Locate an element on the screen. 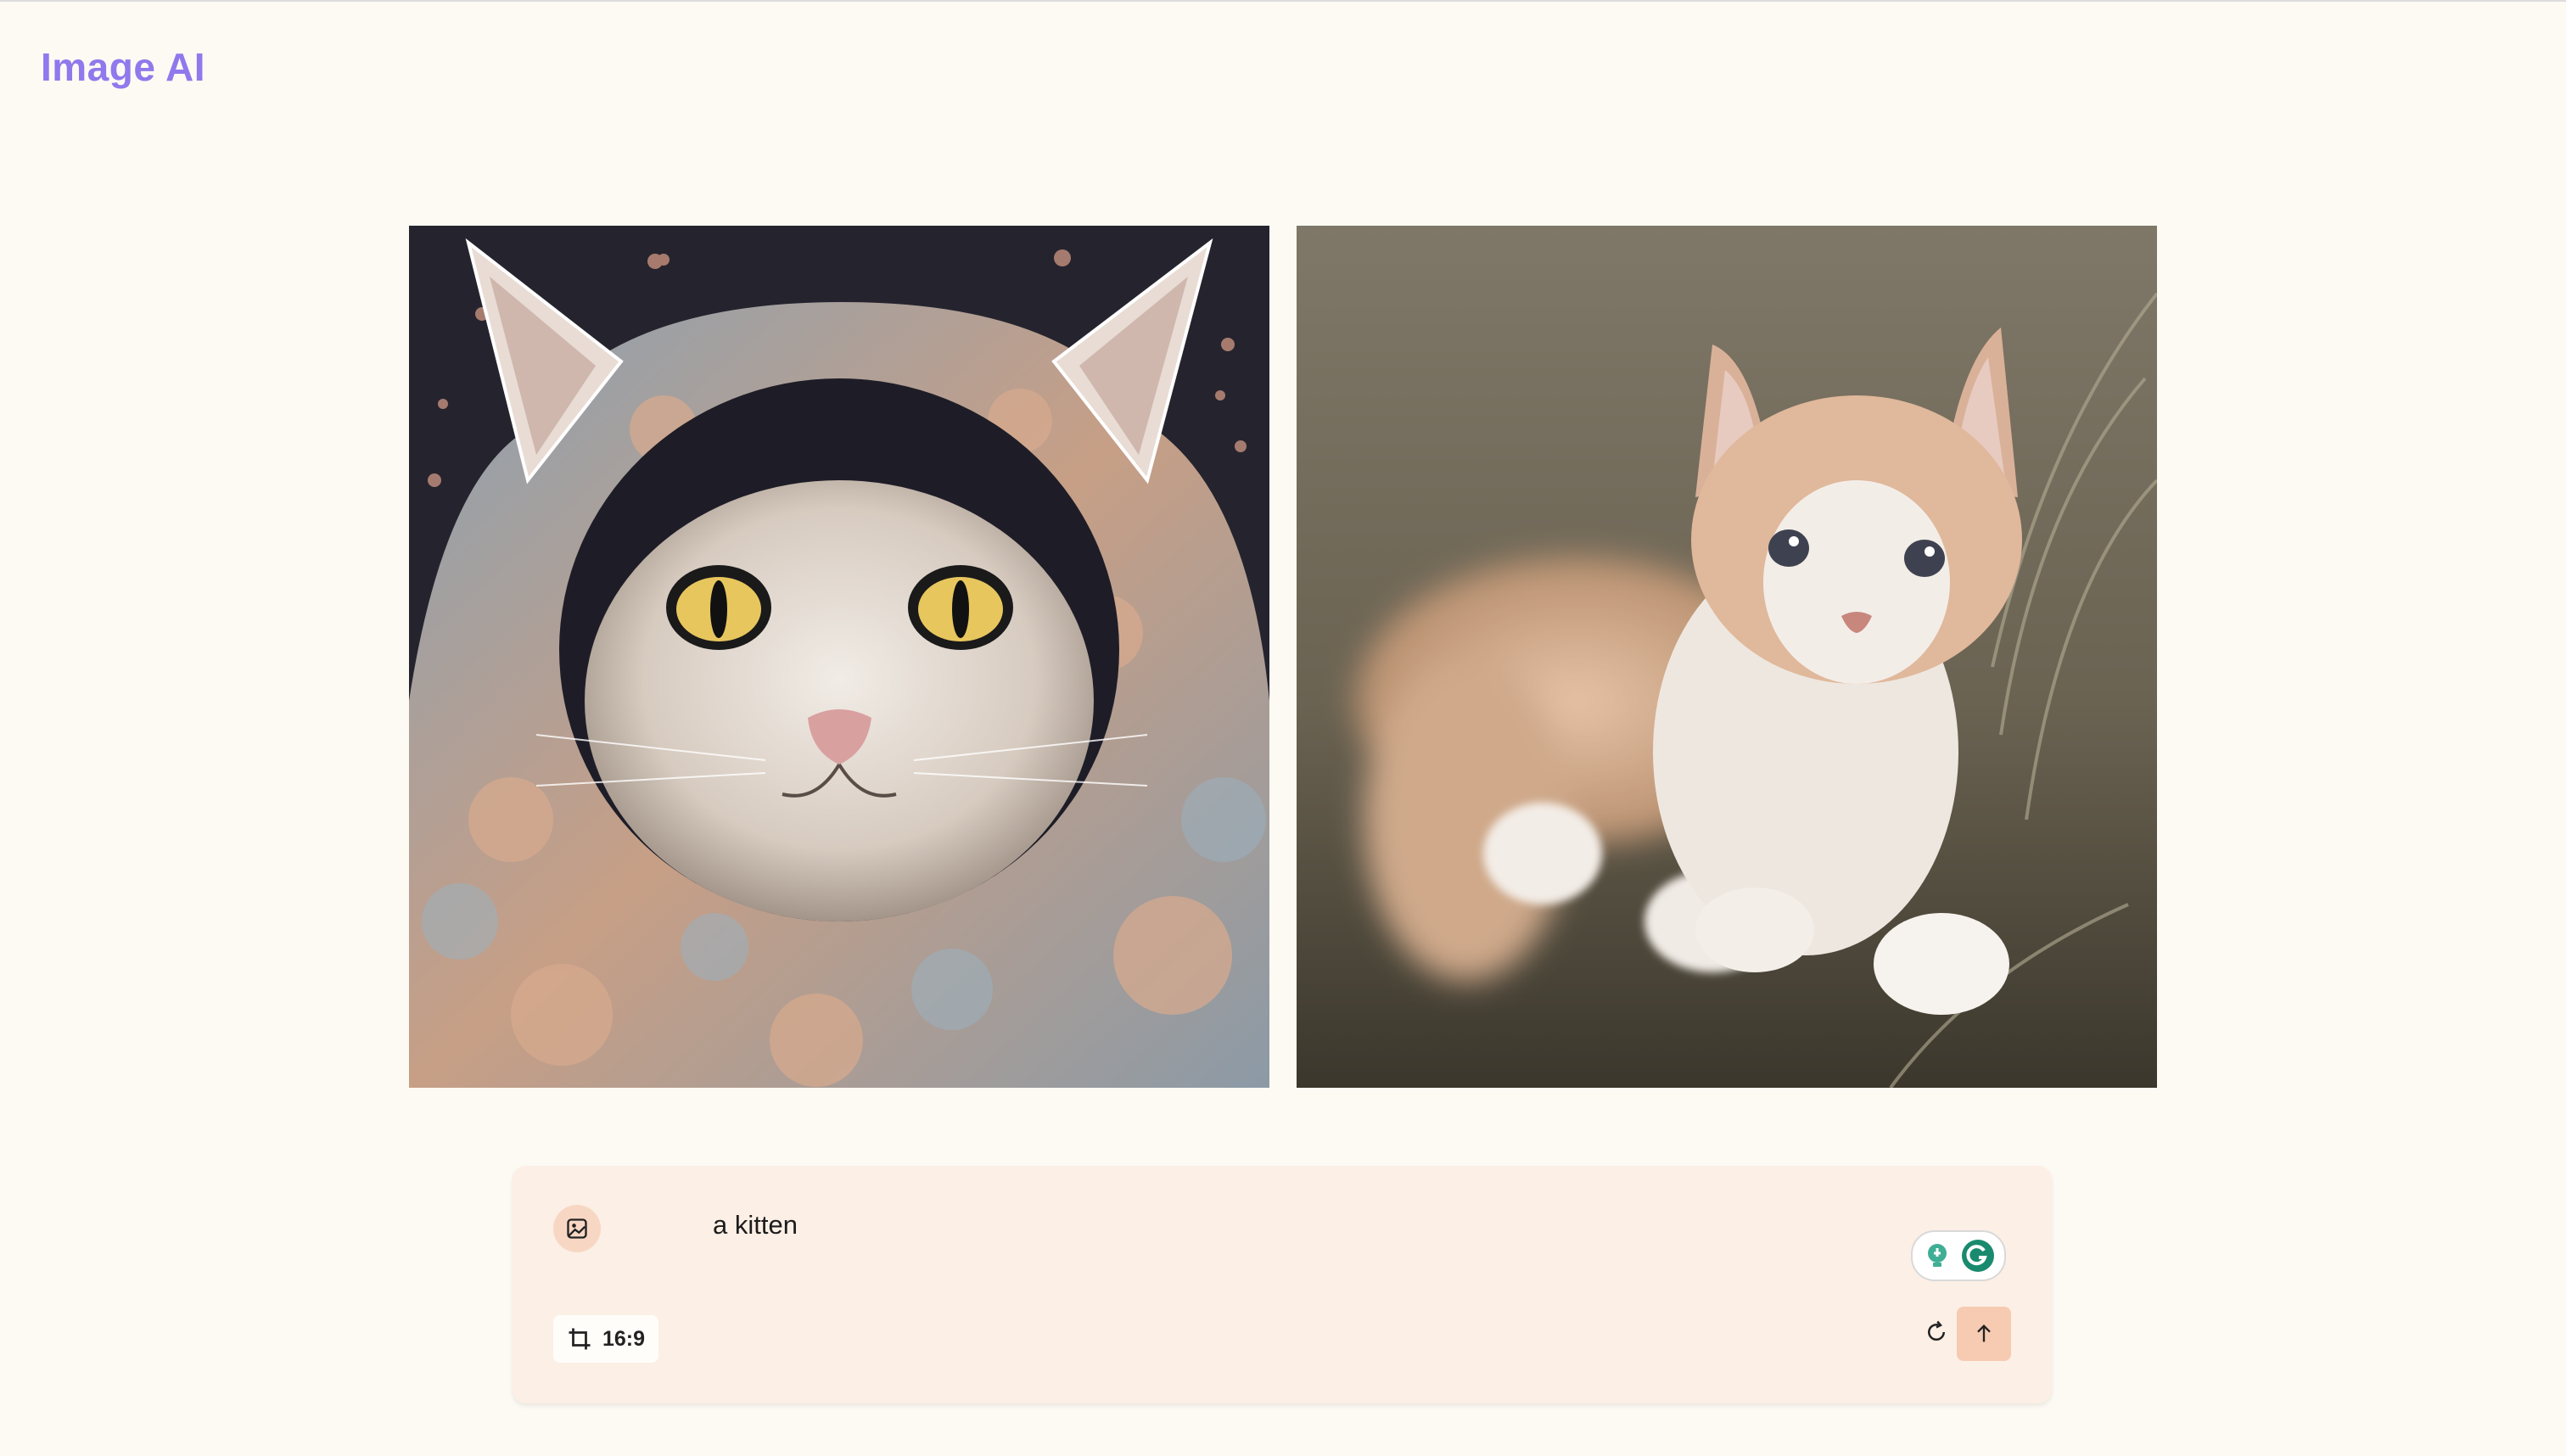 This screenshot has height=1456, width=2566. image-icon is located at coordinates (577, 1228).